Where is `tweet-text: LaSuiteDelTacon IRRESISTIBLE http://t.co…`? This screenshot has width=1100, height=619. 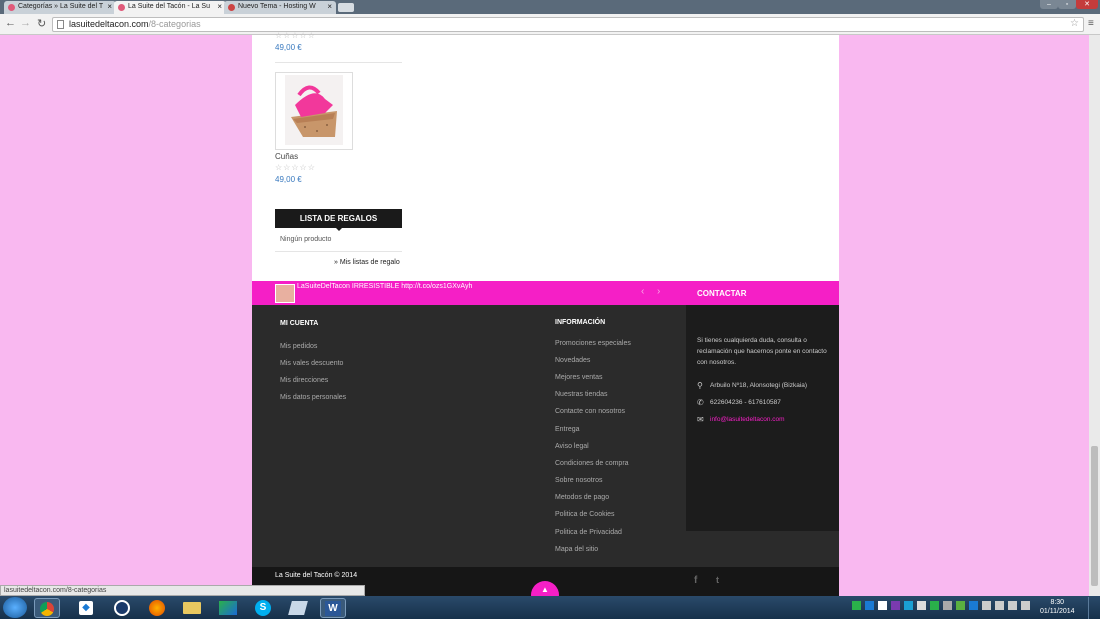 tweet-text: LaSuiteDelTacon IRRESISTIBLE http://t.co… is located at coordinates (384, 286).